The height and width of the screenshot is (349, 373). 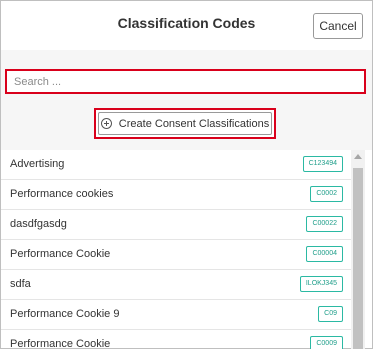 I want to click on scroll-up-arrow-icon, so click(x=358, y=156).